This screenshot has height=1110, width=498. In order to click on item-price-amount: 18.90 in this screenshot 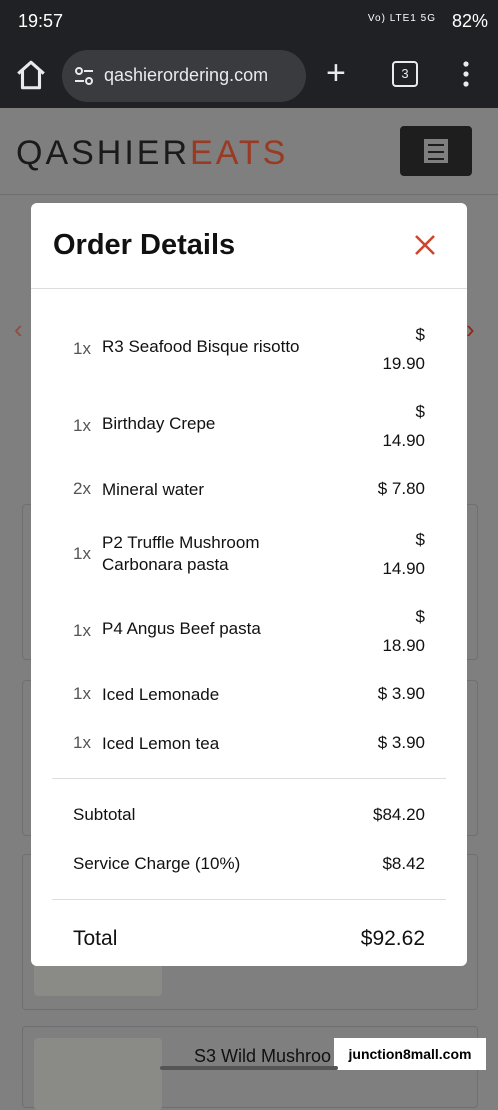, I will do `click(403, 645)`.